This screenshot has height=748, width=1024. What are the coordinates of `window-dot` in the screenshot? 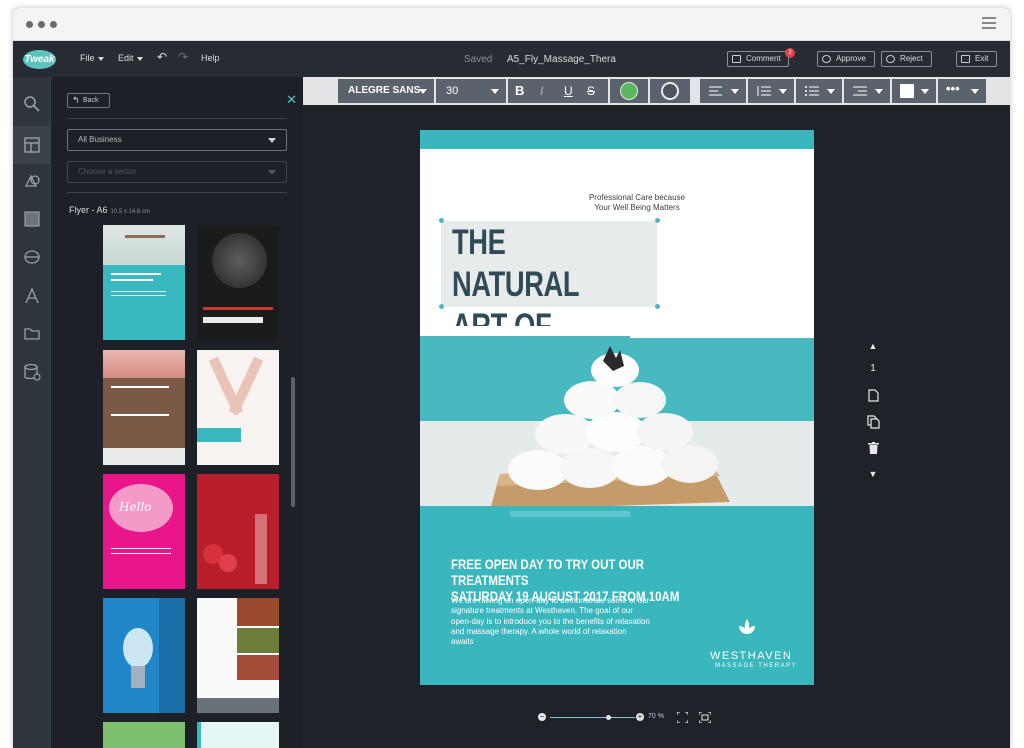 It's located at (41, 24).